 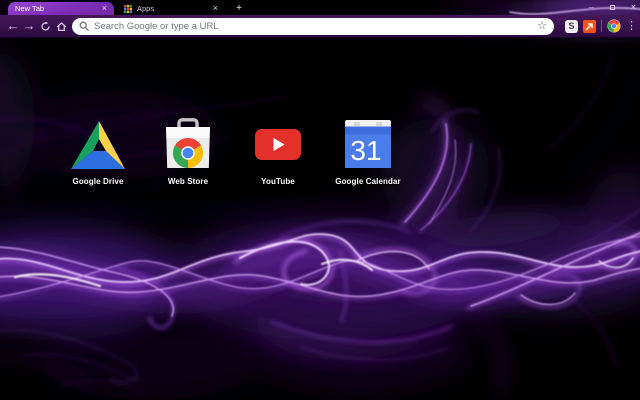 I want to click on maximize-button, so click(x=612, y=7).